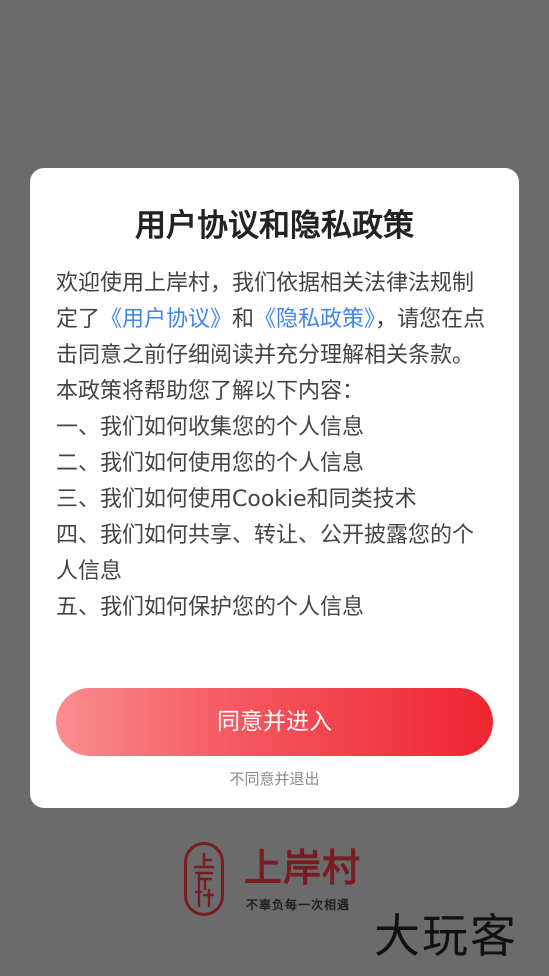  I want to click on disagree-and-exit-link: 不同意并退出, so click(274, 779).